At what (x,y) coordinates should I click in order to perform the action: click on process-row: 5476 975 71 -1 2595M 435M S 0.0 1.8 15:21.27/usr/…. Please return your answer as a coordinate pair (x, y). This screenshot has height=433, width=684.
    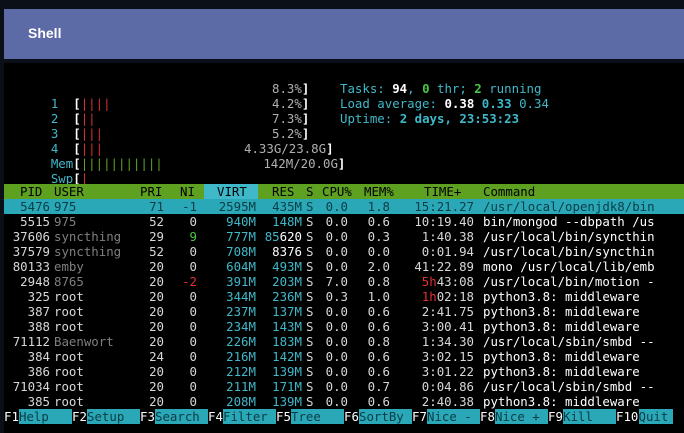
    Looking at the image, I should click on (344, 206).